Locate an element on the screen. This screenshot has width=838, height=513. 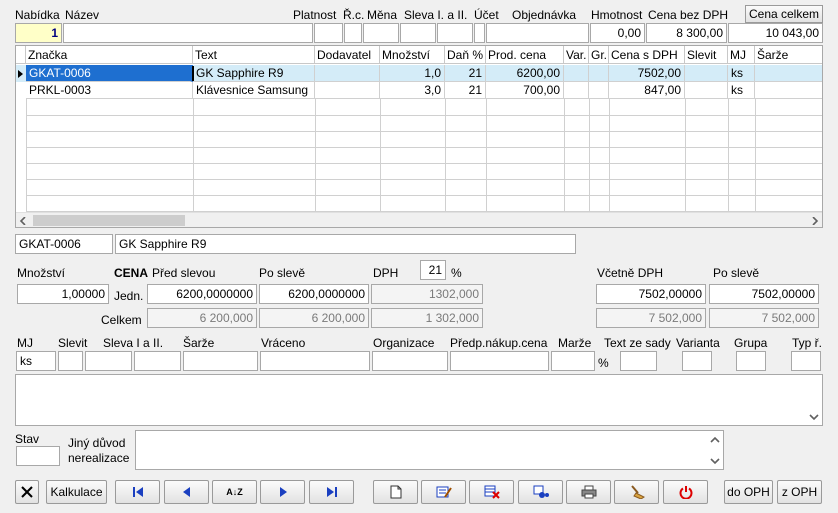
sleva1-field is located at coordinates (418, 33).